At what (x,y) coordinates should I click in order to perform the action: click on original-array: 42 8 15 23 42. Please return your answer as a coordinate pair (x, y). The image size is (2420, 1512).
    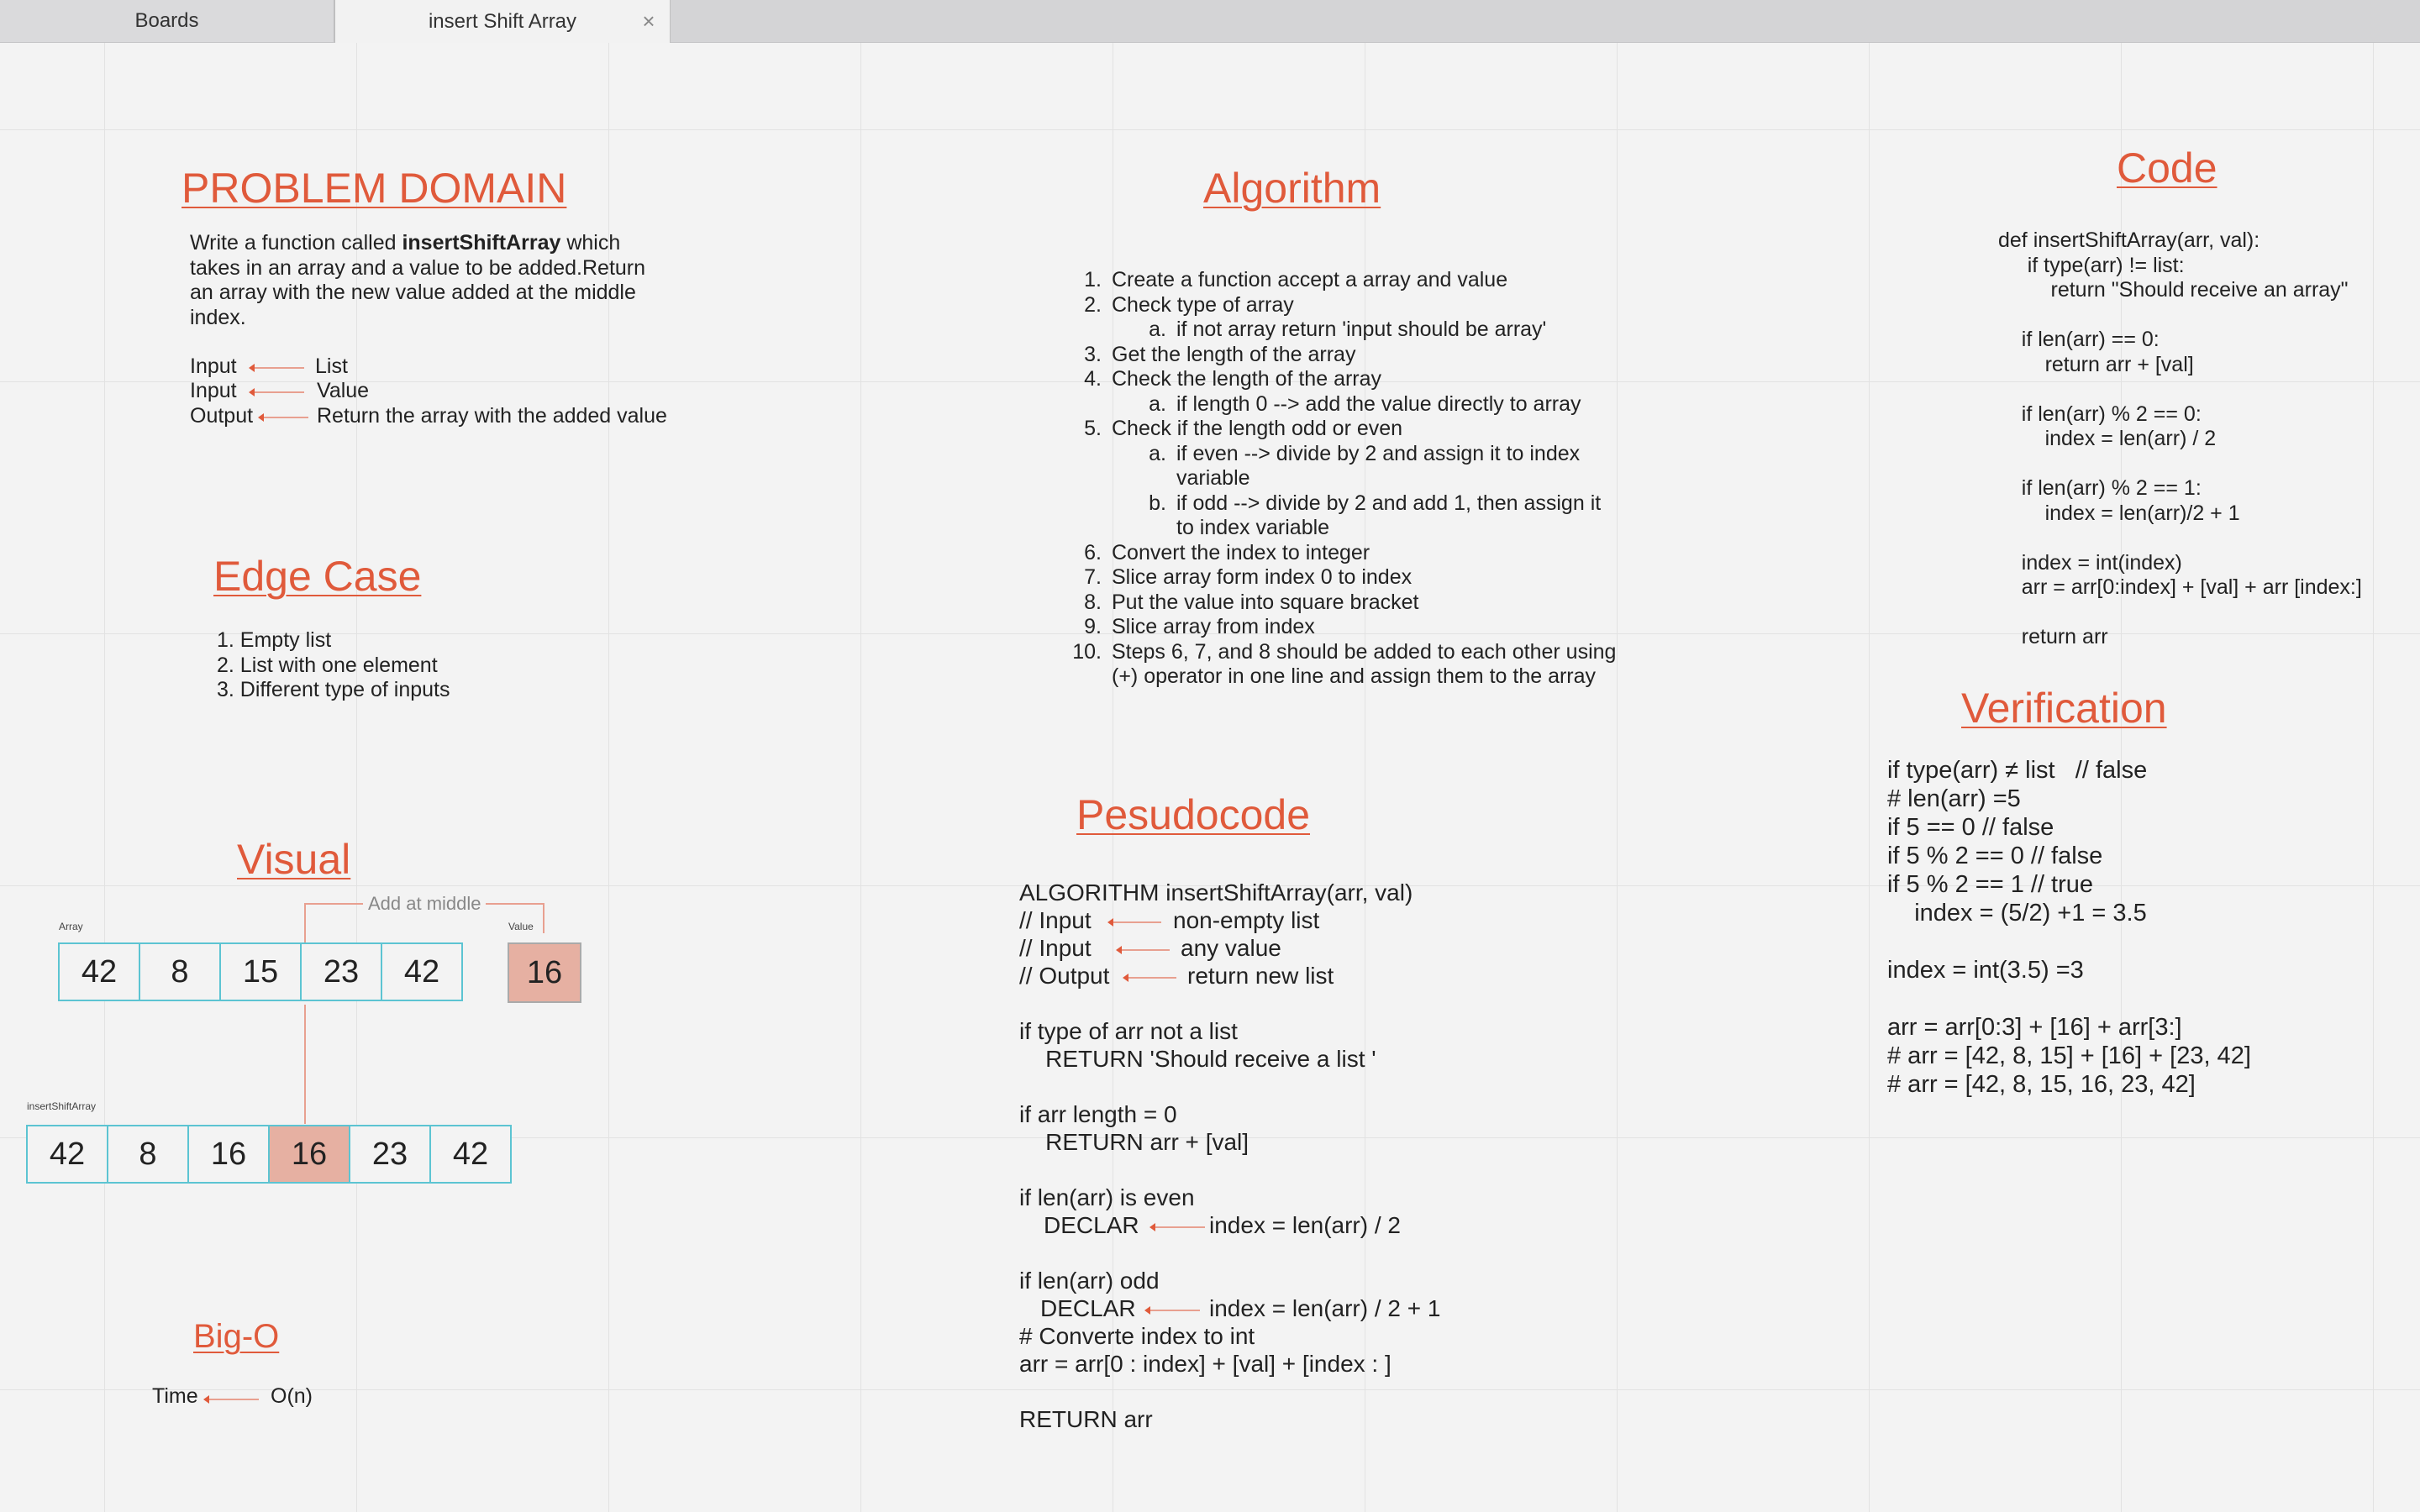
    Looking at the image, I should click on (261, 971).